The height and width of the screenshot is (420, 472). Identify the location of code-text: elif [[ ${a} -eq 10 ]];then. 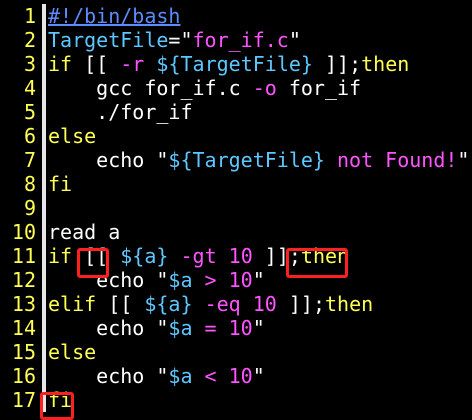
(210, 304).